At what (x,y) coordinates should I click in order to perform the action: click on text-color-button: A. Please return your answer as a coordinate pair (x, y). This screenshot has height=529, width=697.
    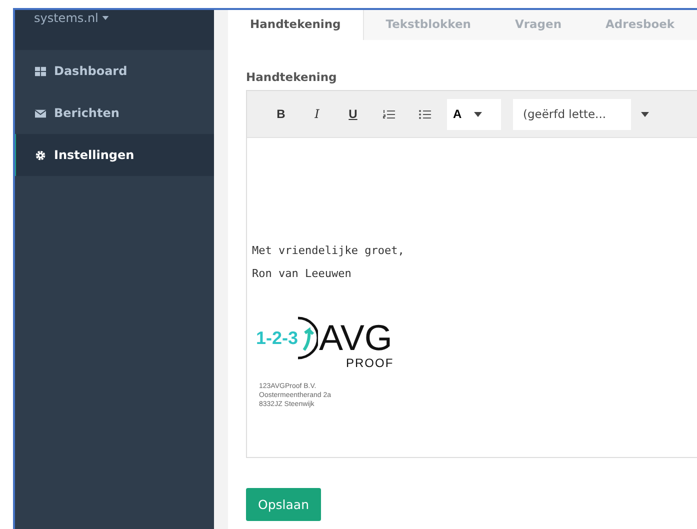
    Looking at the image, I should click on (474, 114).